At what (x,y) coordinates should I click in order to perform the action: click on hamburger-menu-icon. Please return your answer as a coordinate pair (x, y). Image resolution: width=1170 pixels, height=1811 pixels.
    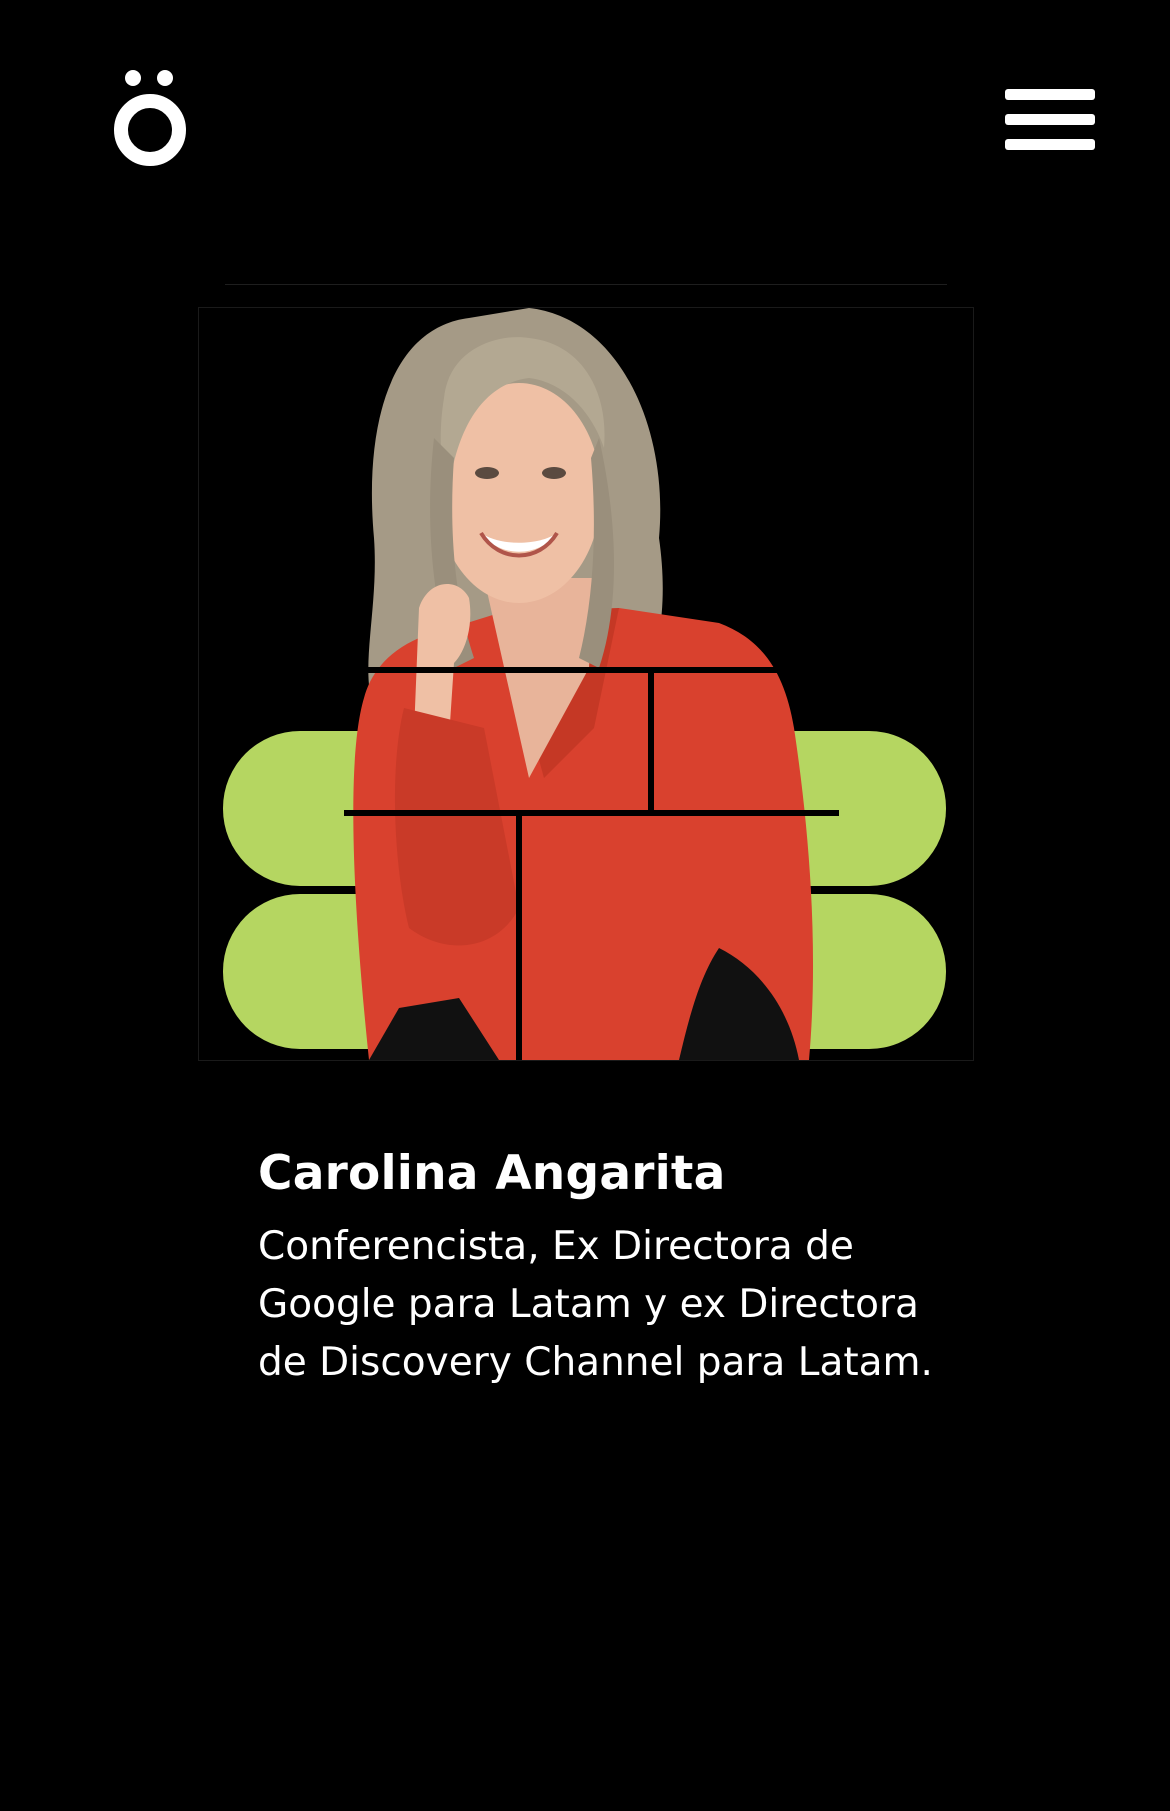
    Looking at the image, I should click on (1050, 119).